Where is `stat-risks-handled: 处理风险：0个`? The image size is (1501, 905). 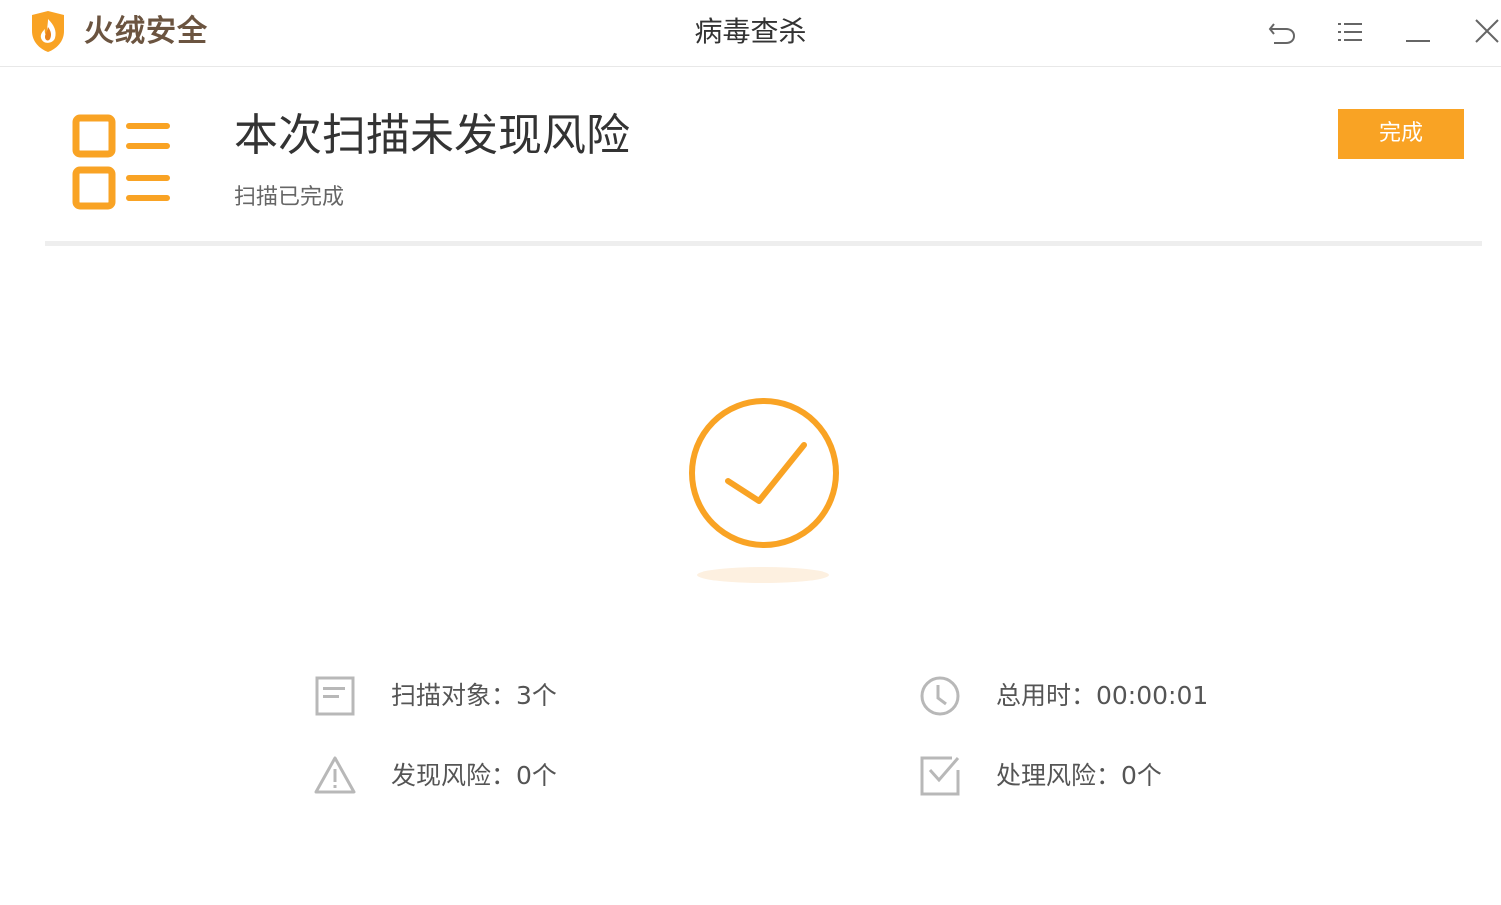 stat-risks-handled: 处理风险：0个 is located at coordinates (1078, 776).